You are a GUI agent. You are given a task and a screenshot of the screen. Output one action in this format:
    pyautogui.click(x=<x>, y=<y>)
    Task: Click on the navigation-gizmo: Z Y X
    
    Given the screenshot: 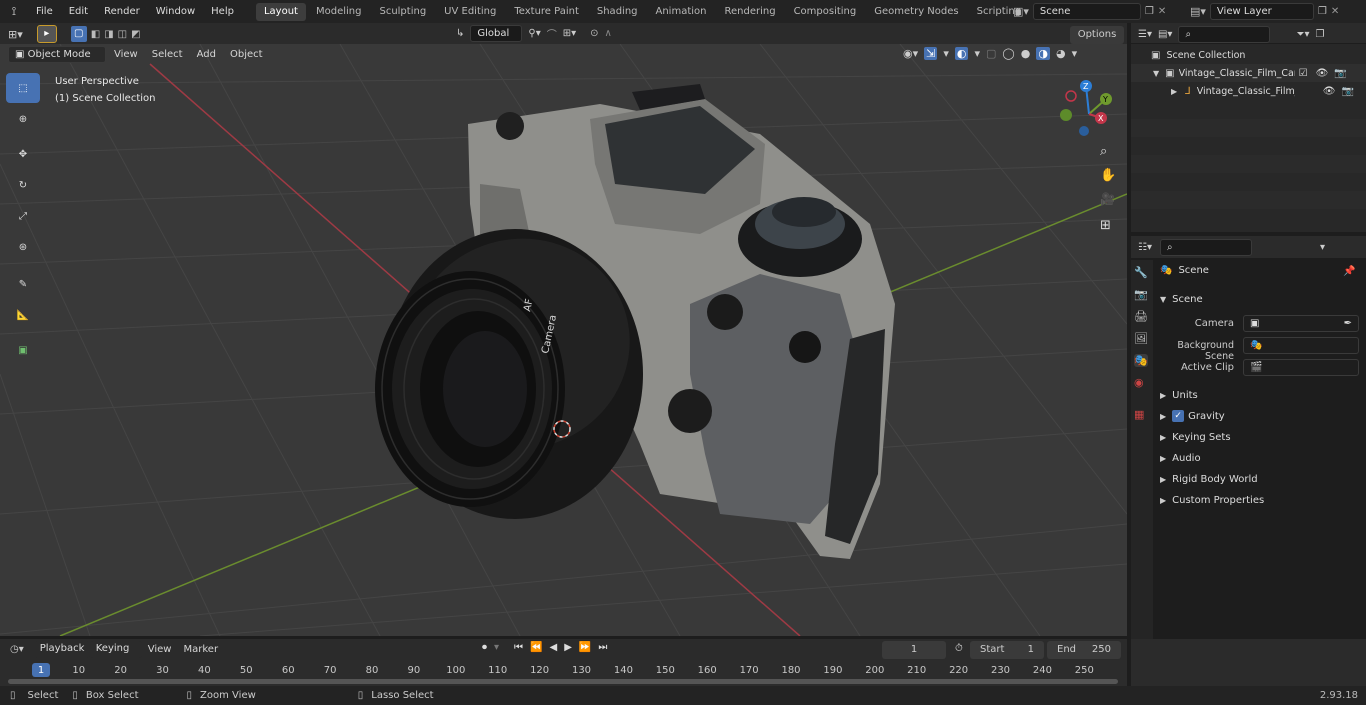 What is the action you would take?
    pyautogui.click(x=1089, y=113)
    